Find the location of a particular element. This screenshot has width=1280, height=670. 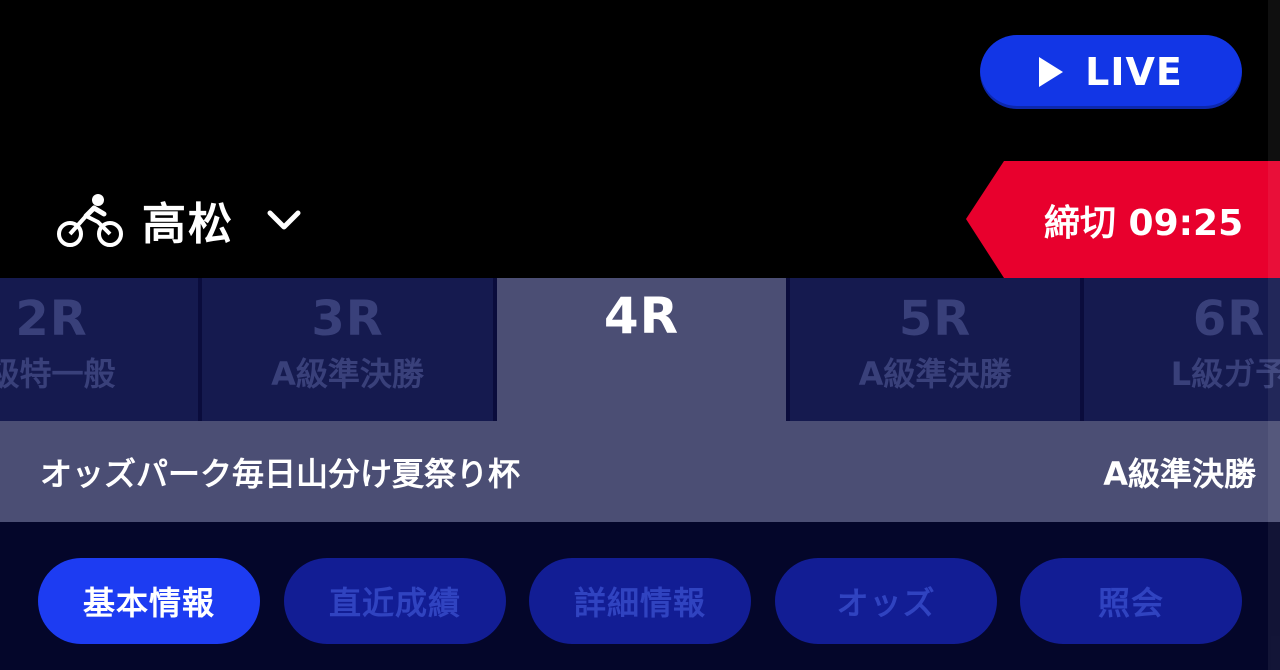

tab-odds: オッズ is located at coordinates (886, 601).